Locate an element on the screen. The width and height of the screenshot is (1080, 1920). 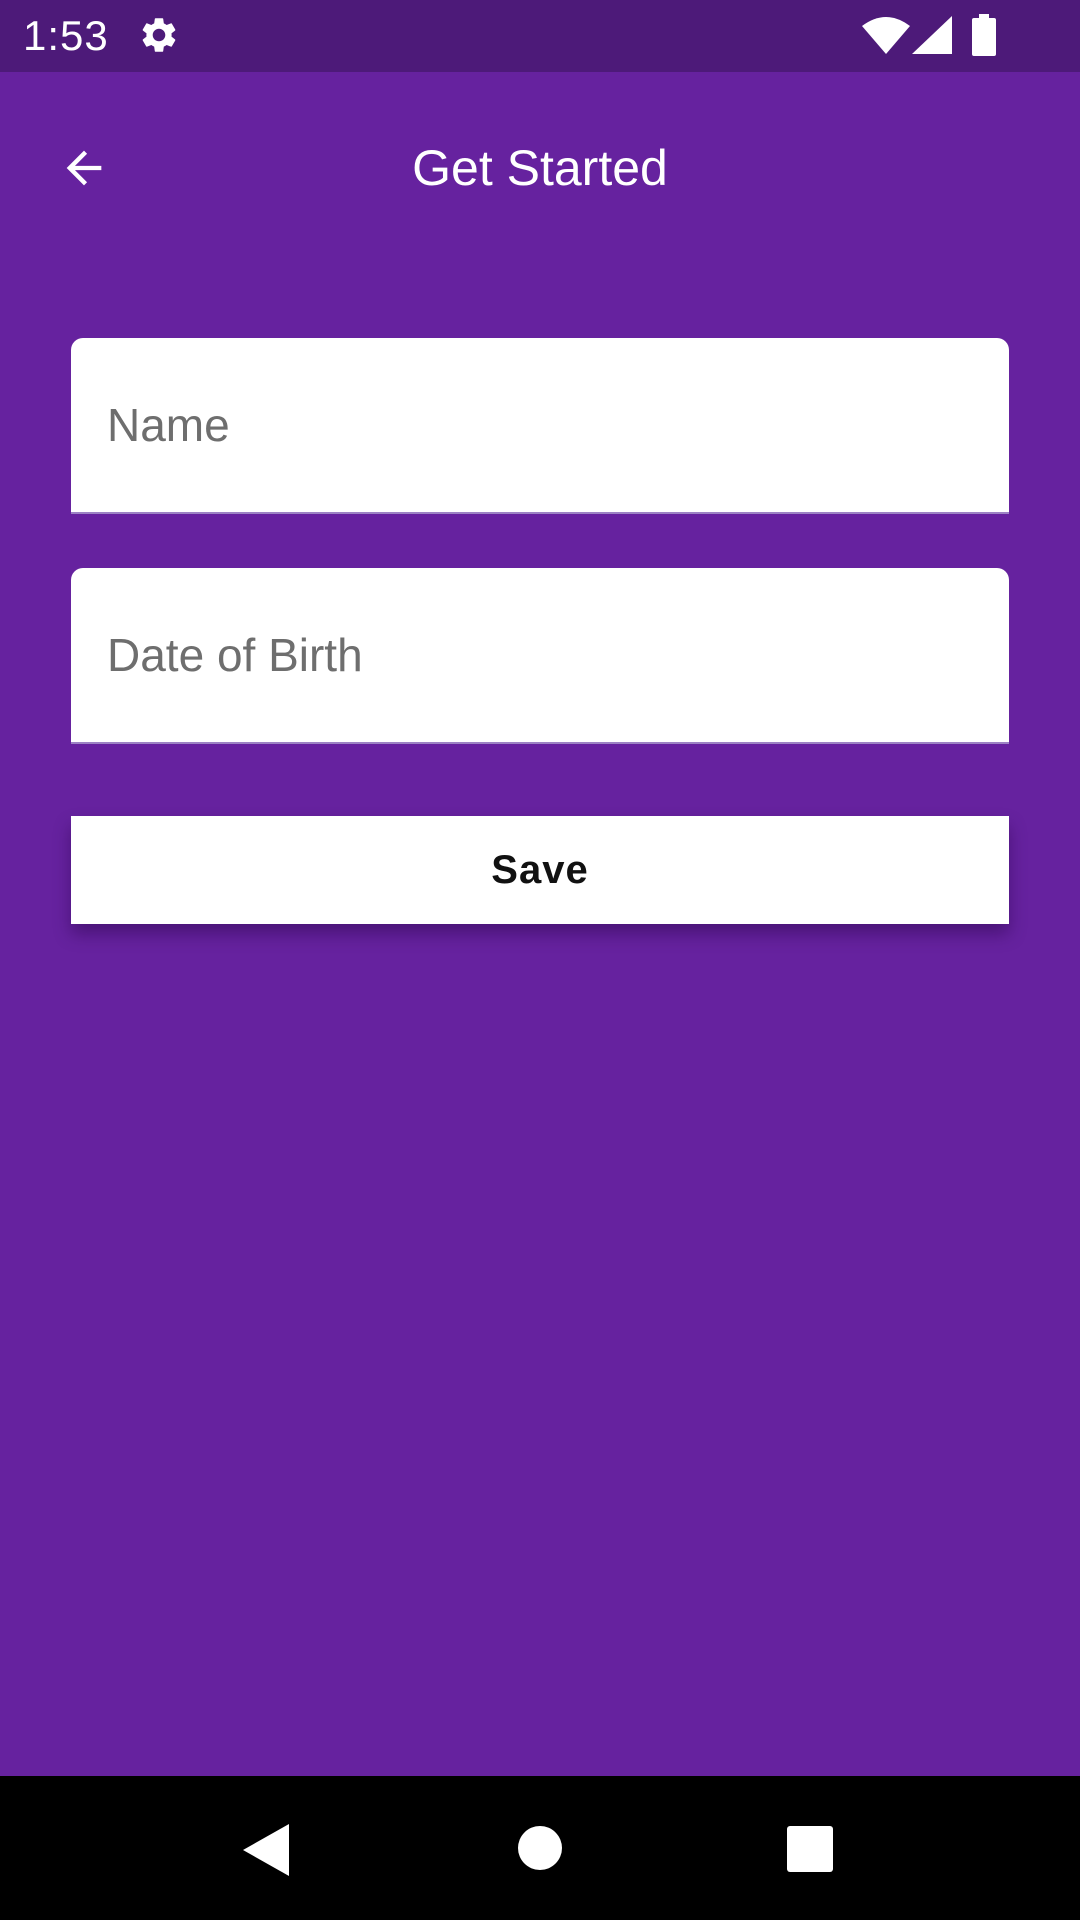
nav-back-icon is located at coordinates (267, 1850).